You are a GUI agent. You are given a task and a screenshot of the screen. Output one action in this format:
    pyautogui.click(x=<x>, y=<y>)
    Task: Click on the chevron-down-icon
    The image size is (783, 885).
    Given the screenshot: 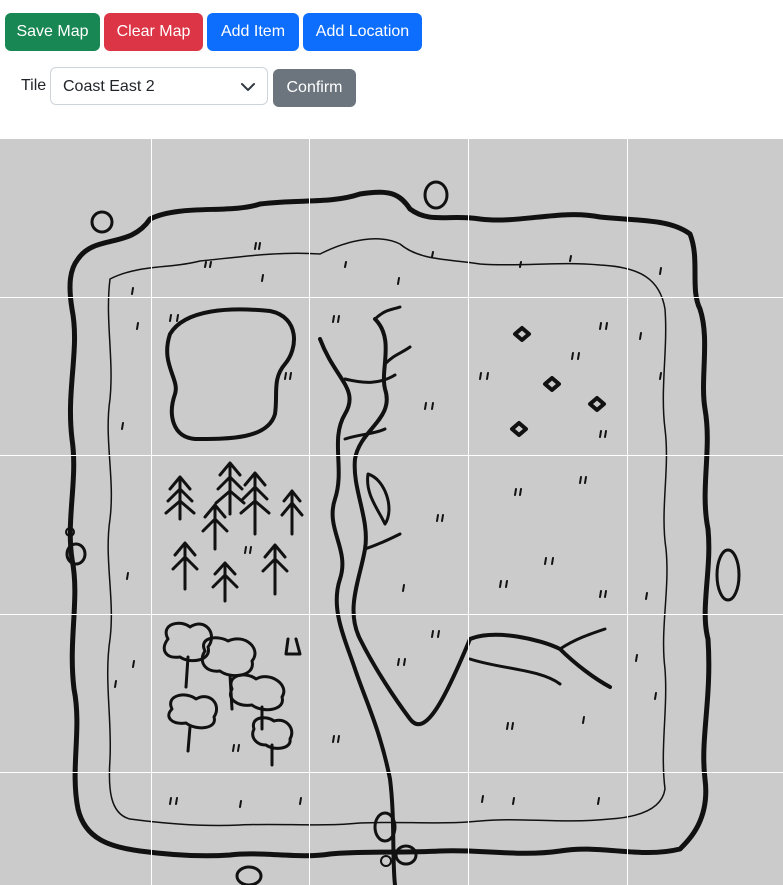 What is the action you would take?
    pyautogui.click(x=248, y=87)
    